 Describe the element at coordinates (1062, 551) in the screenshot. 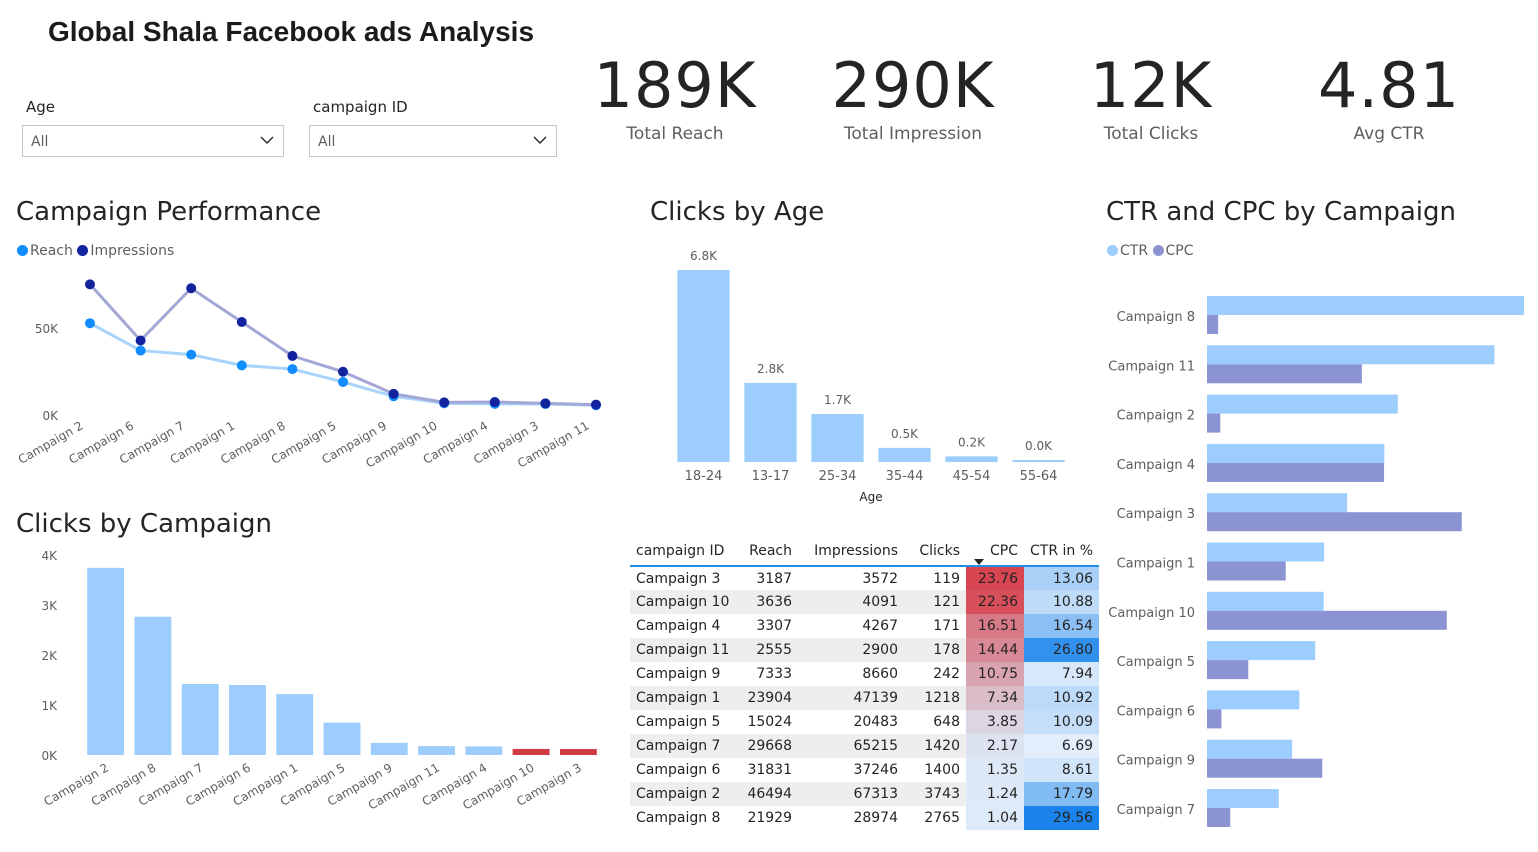

I see `column-header: CTR in %` at that location.